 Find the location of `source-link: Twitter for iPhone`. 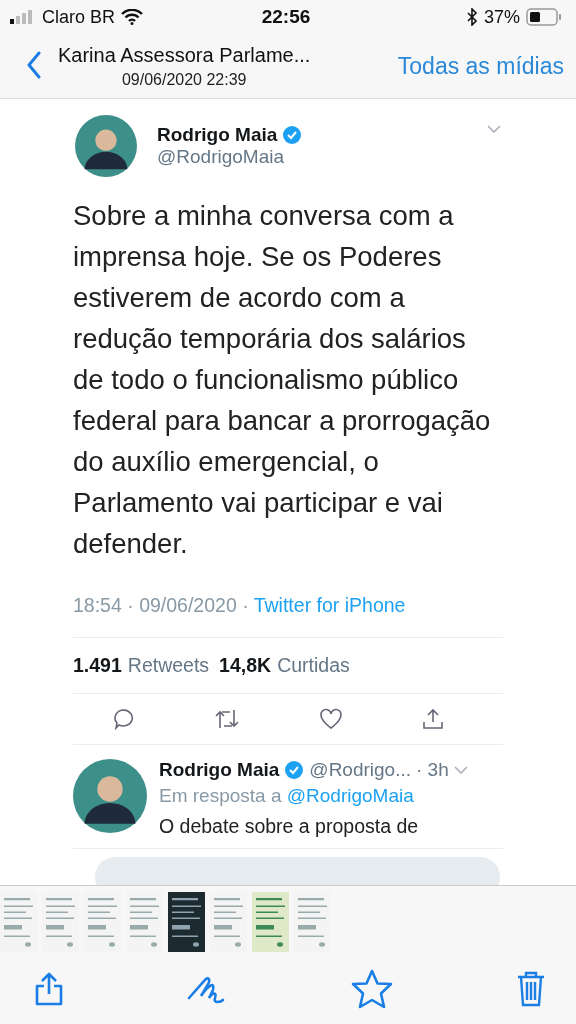

source-link: Twitter for iPhone is located at coordinates (329, 605).